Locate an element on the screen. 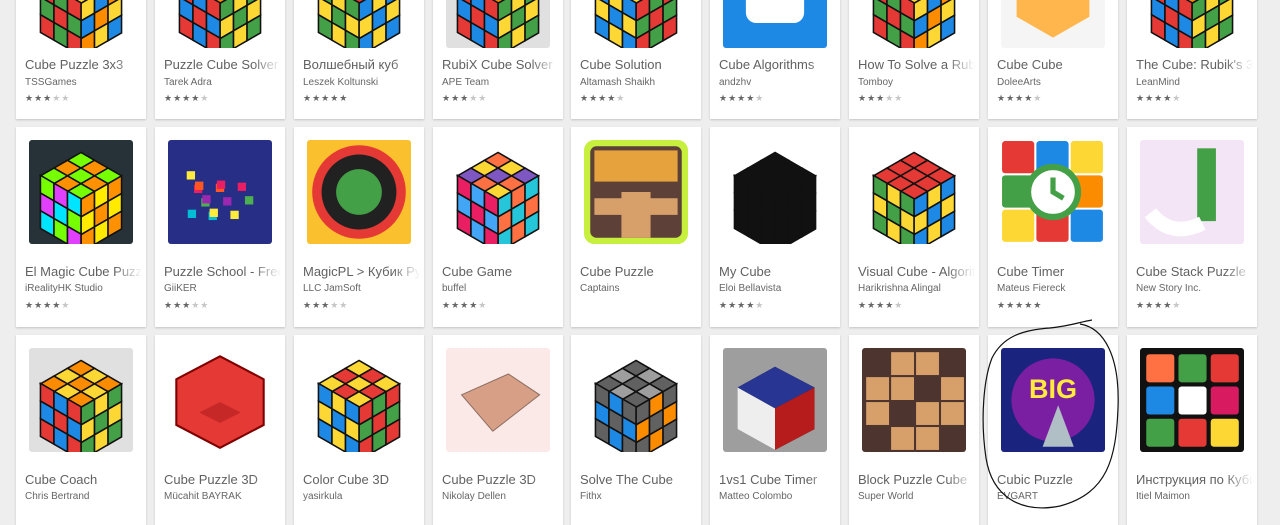  app-developer: APE Team is located at coordinates (499, 82).